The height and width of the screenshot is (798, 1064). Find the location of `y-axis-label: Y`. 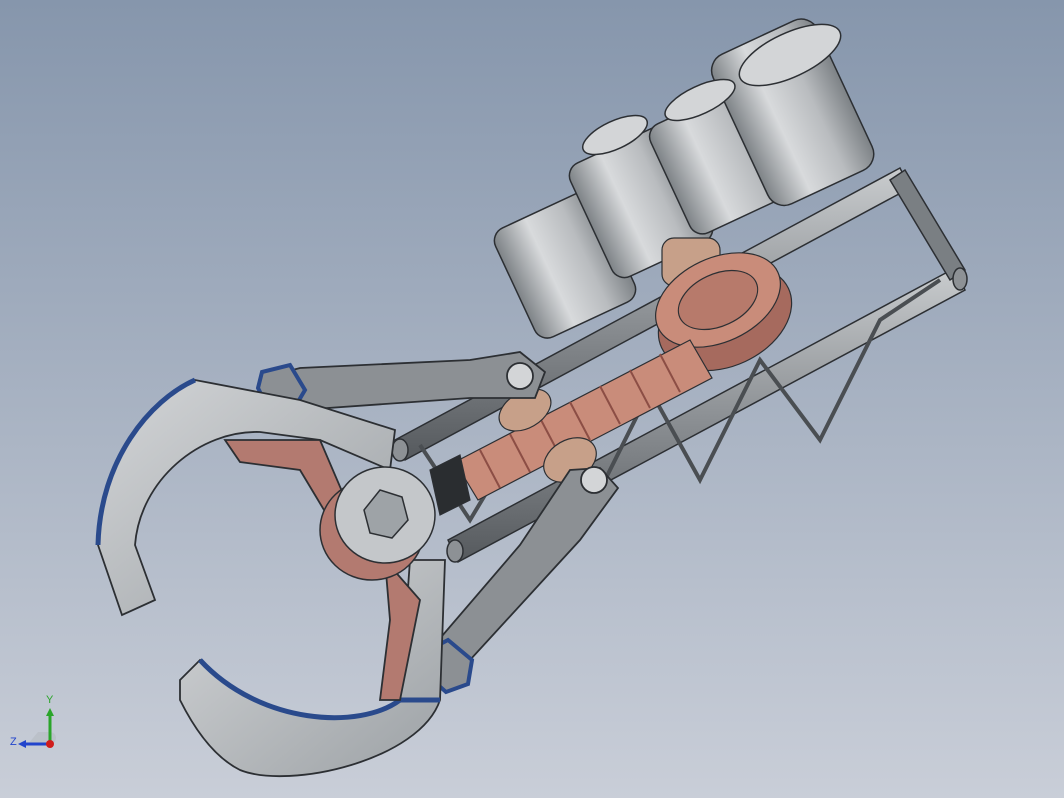

y-axis-label: Y is located at coordinates (50, 700).